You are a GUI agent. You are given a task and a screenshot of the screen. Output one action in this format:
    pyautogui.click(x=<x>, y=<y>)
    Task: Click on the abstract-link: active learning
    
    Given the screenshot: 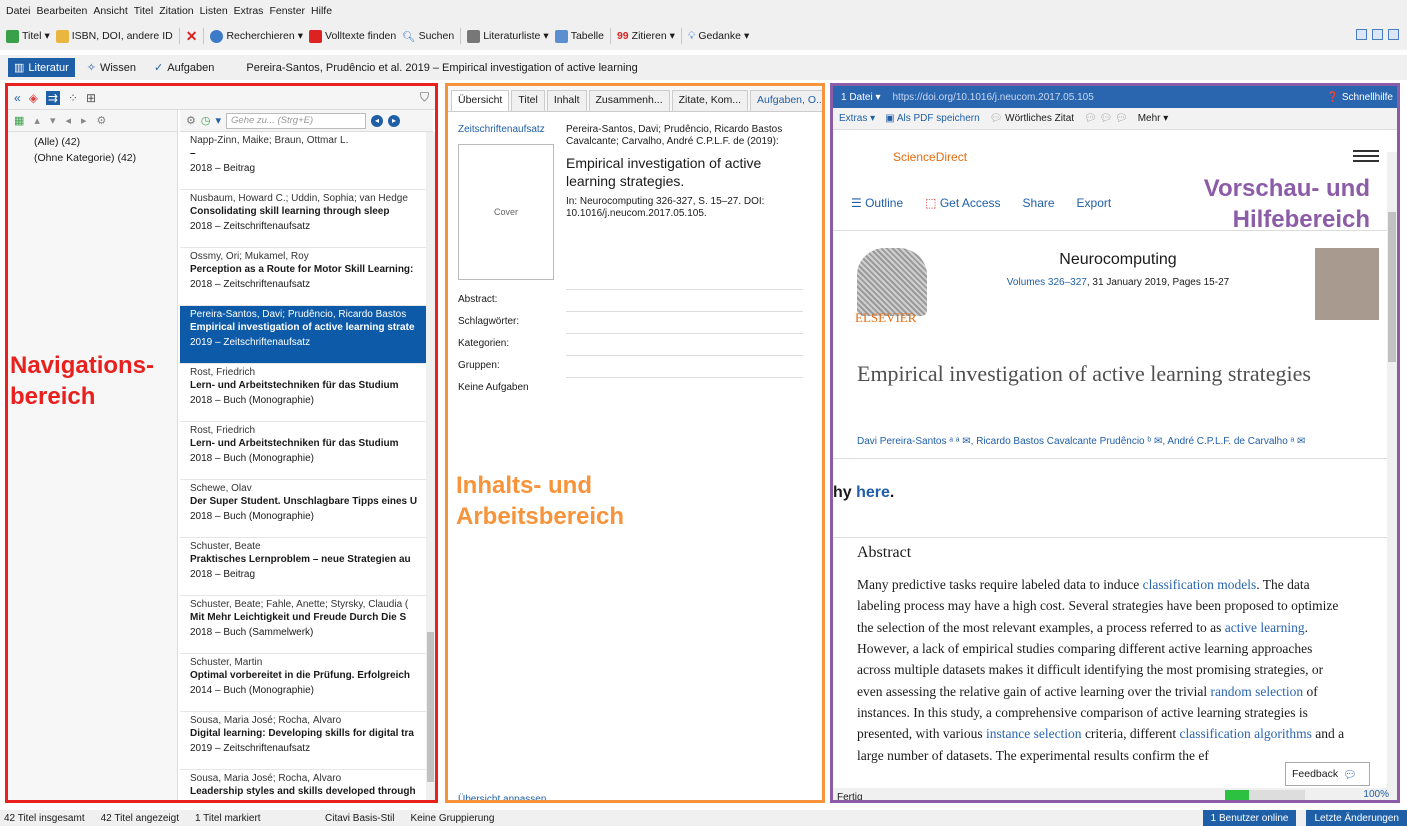 What is the action you would take?
    pyautogui.click(x=1265, y=627)
    